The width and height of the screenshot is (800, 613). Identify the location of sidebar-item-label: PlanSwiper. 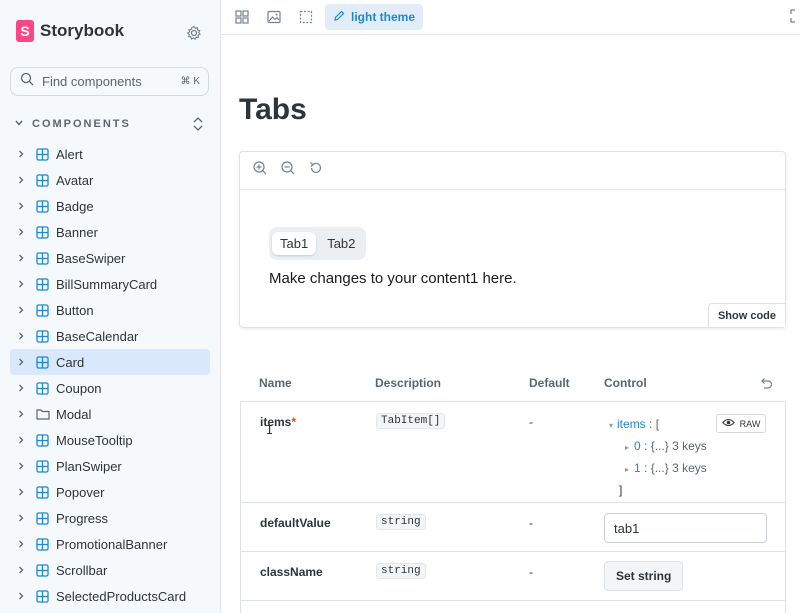
(89, 466).